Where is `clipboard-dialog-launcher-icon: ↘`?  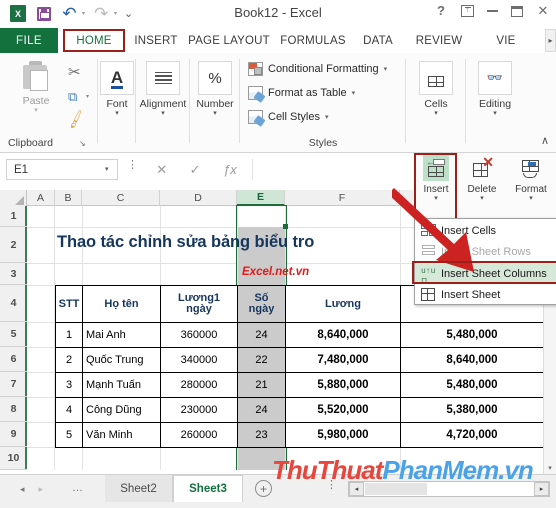
clipboard-dialog-launcher-icon: ↘ is located at coordinates (82, 143).